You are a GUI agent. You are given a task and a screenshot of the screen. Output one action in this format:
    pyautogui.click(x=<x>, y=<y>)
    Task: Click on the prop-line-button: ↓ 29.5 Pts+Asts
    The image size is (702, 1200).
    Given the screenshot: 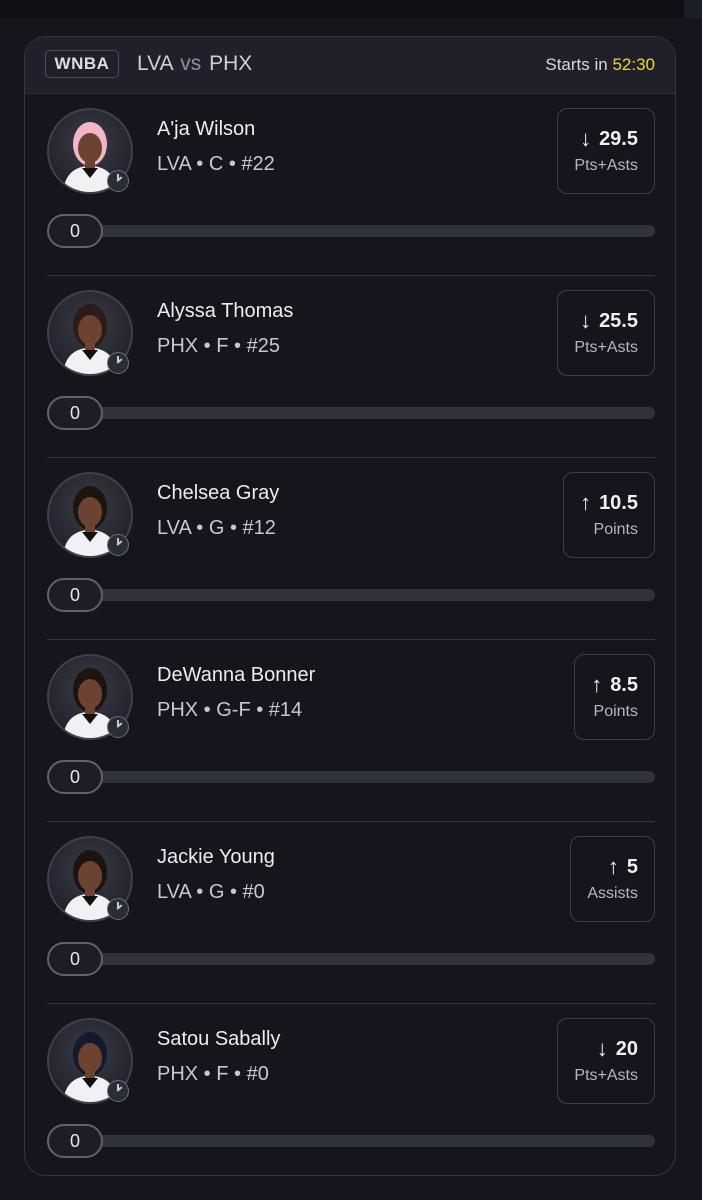 What is the action you would take?
    pyautogui.click(x=606, y=151)
    